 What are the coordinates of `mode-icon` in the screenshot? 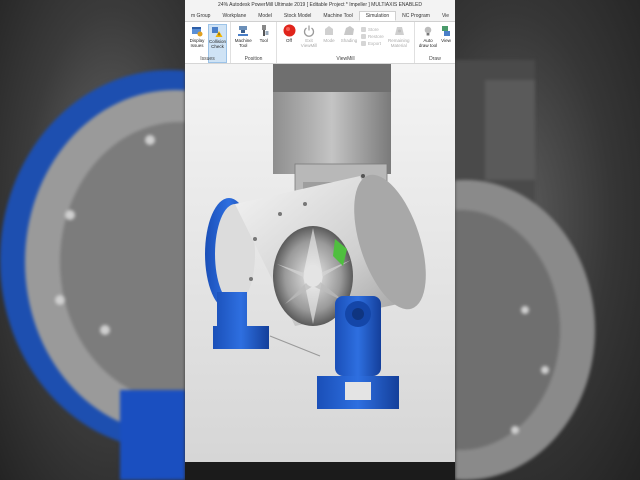 It's located at (329, 30).